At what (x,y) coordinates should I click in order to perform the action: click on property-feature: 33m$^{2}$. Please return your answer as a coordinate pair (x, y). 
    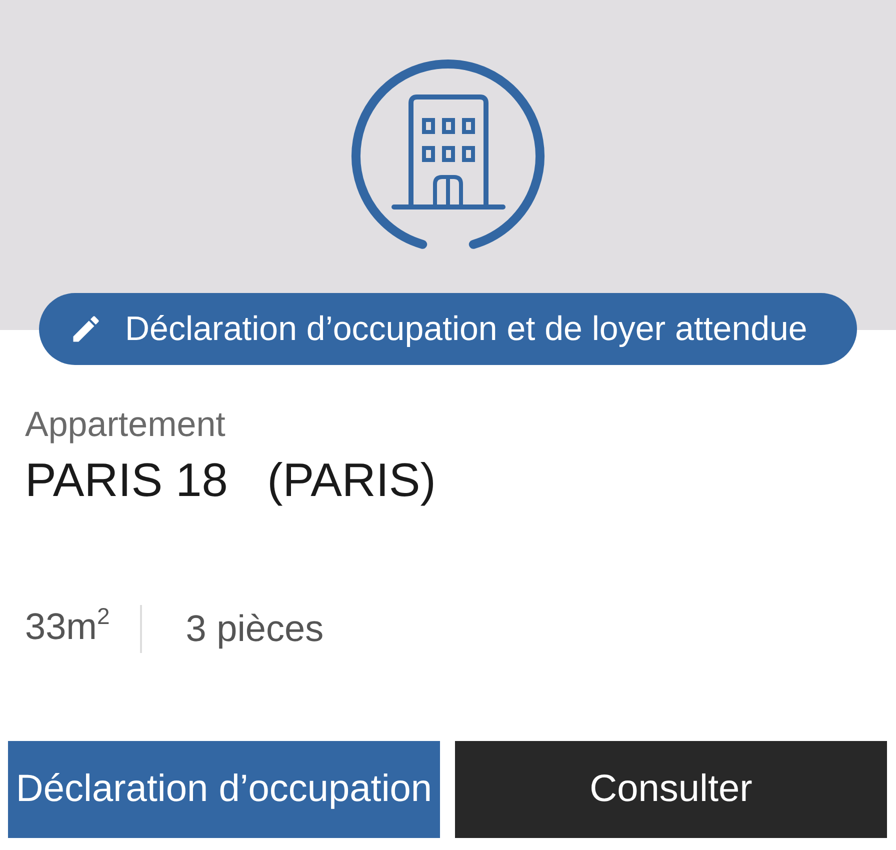
    Looking at the image, I should click on (67, 627).